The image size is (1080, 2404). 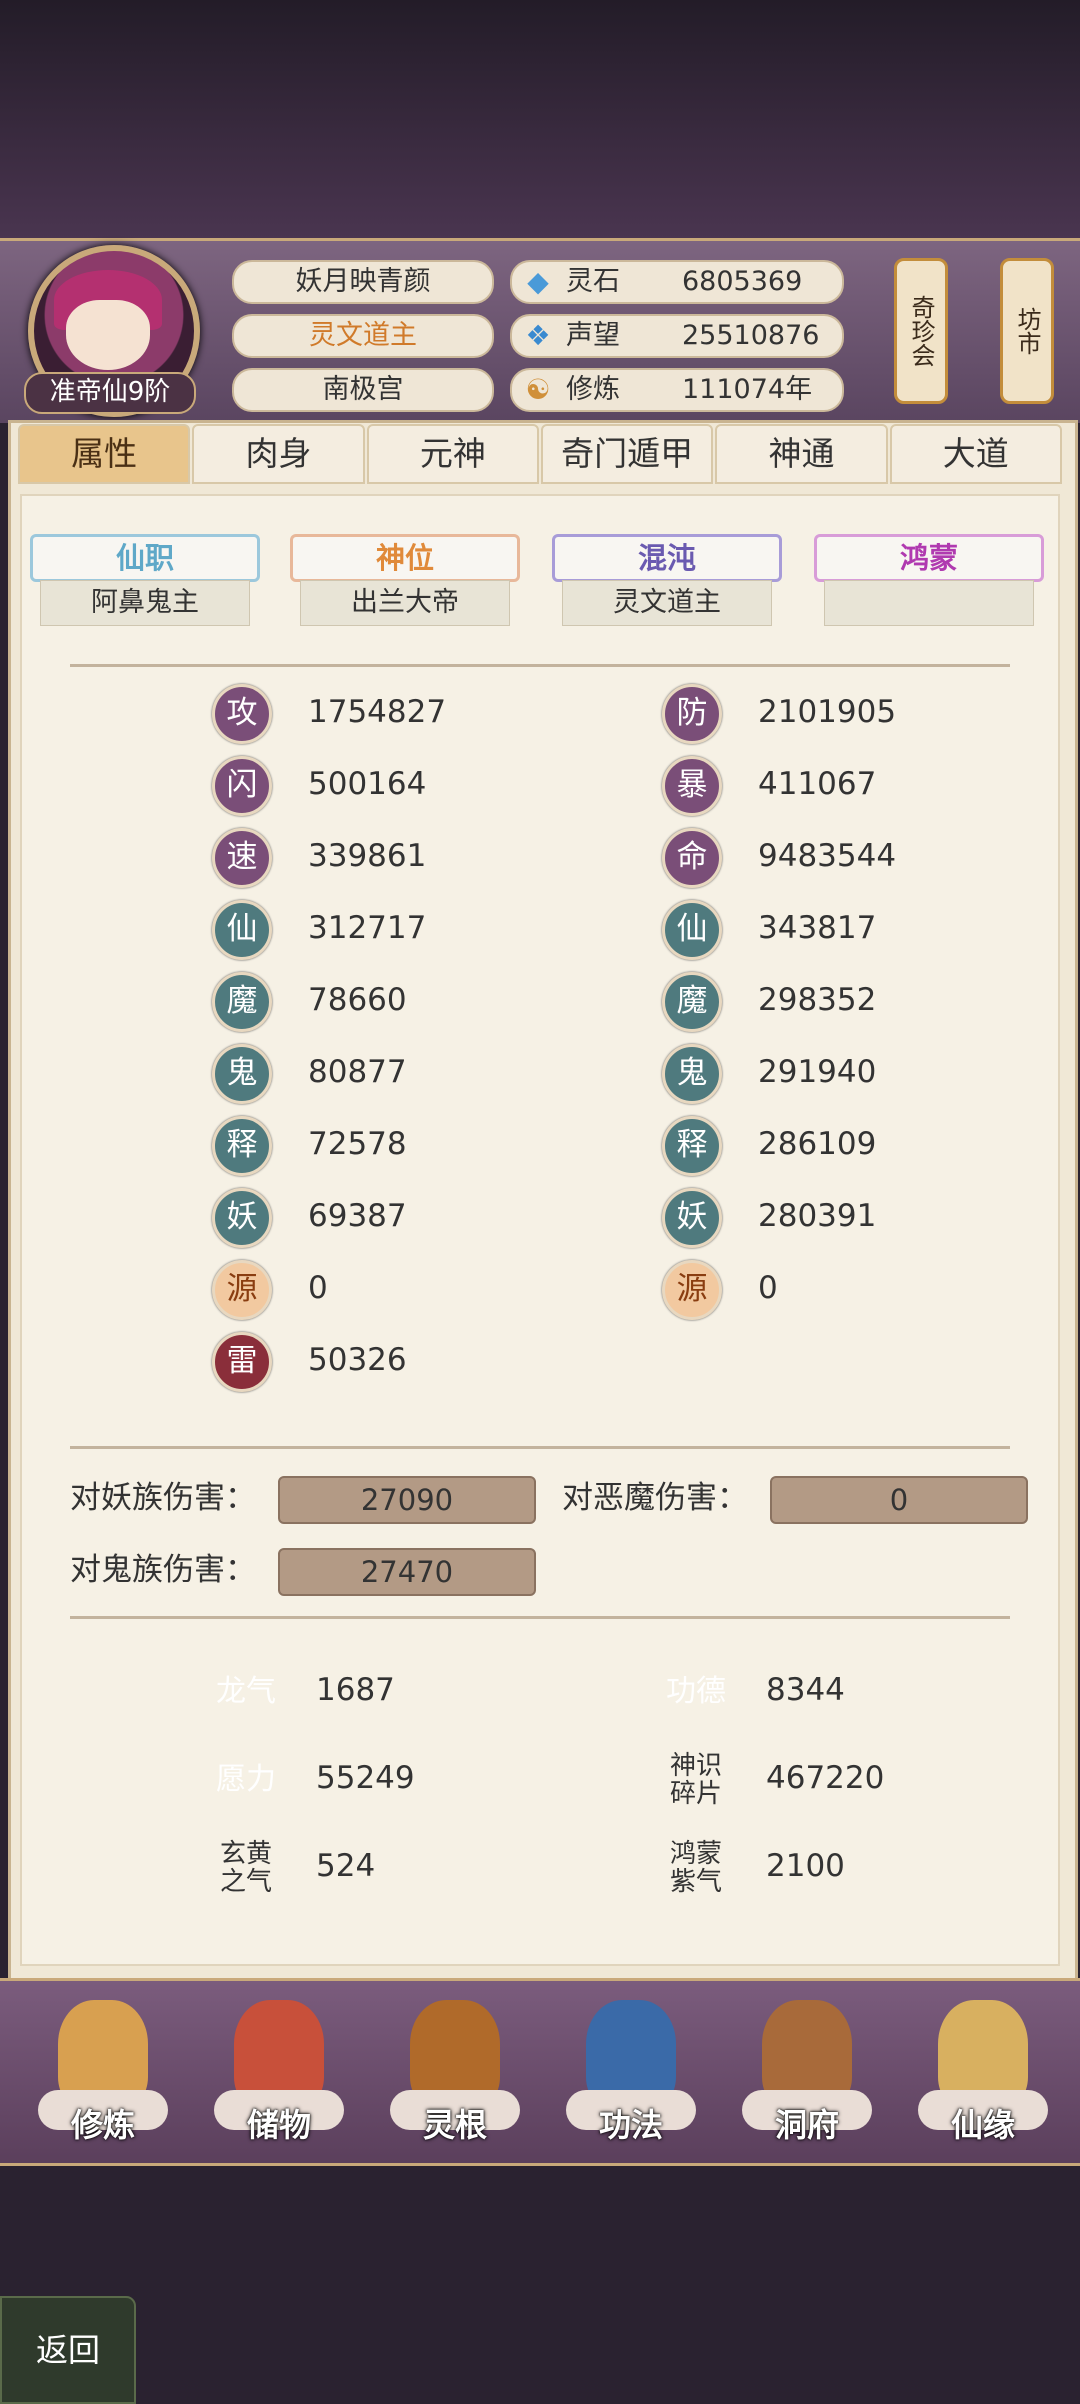 What do you see at coordinates (825, 1778) in the screenshot?
I see `misc-value-3: 467220` at bounding box center [825, 1778].